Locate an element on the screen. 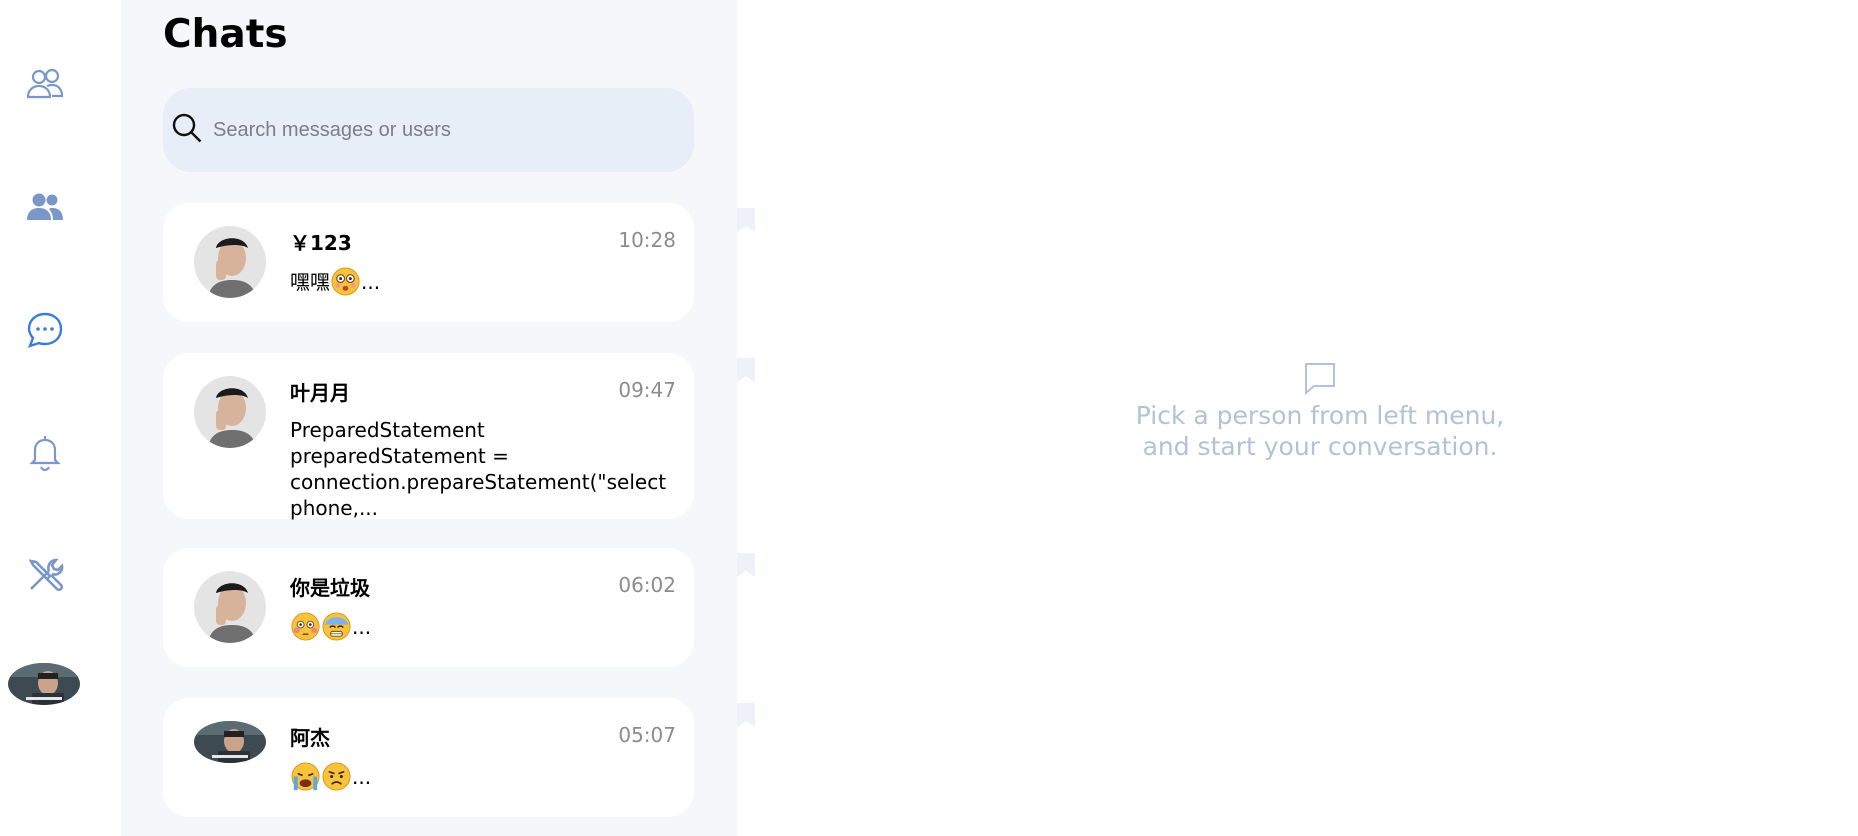 Image resolution: width=1858 pixels, height=836 pixels. search-icon is located at coordinates (187, 128).